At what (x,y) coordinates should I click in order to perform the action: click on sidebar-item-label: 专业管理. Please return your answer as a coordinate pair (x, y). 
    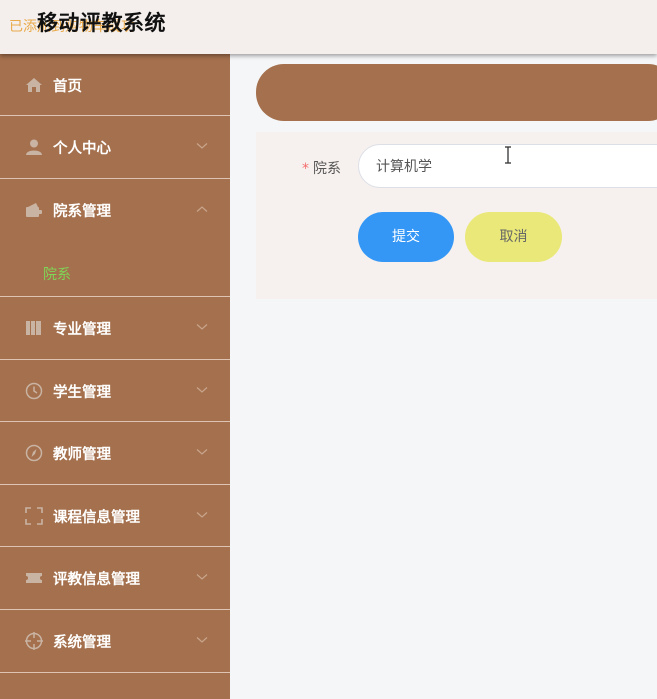
    Looking at the image, I should click on (82, 330).